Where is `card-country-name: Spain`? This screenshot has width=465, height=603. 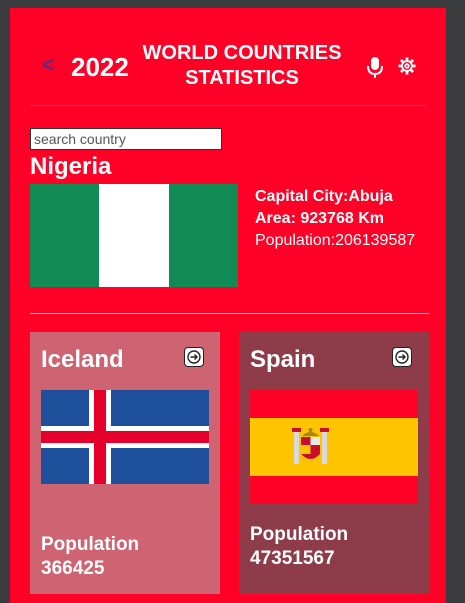
card-country-name: Spain is located at coordinates (283, 359).